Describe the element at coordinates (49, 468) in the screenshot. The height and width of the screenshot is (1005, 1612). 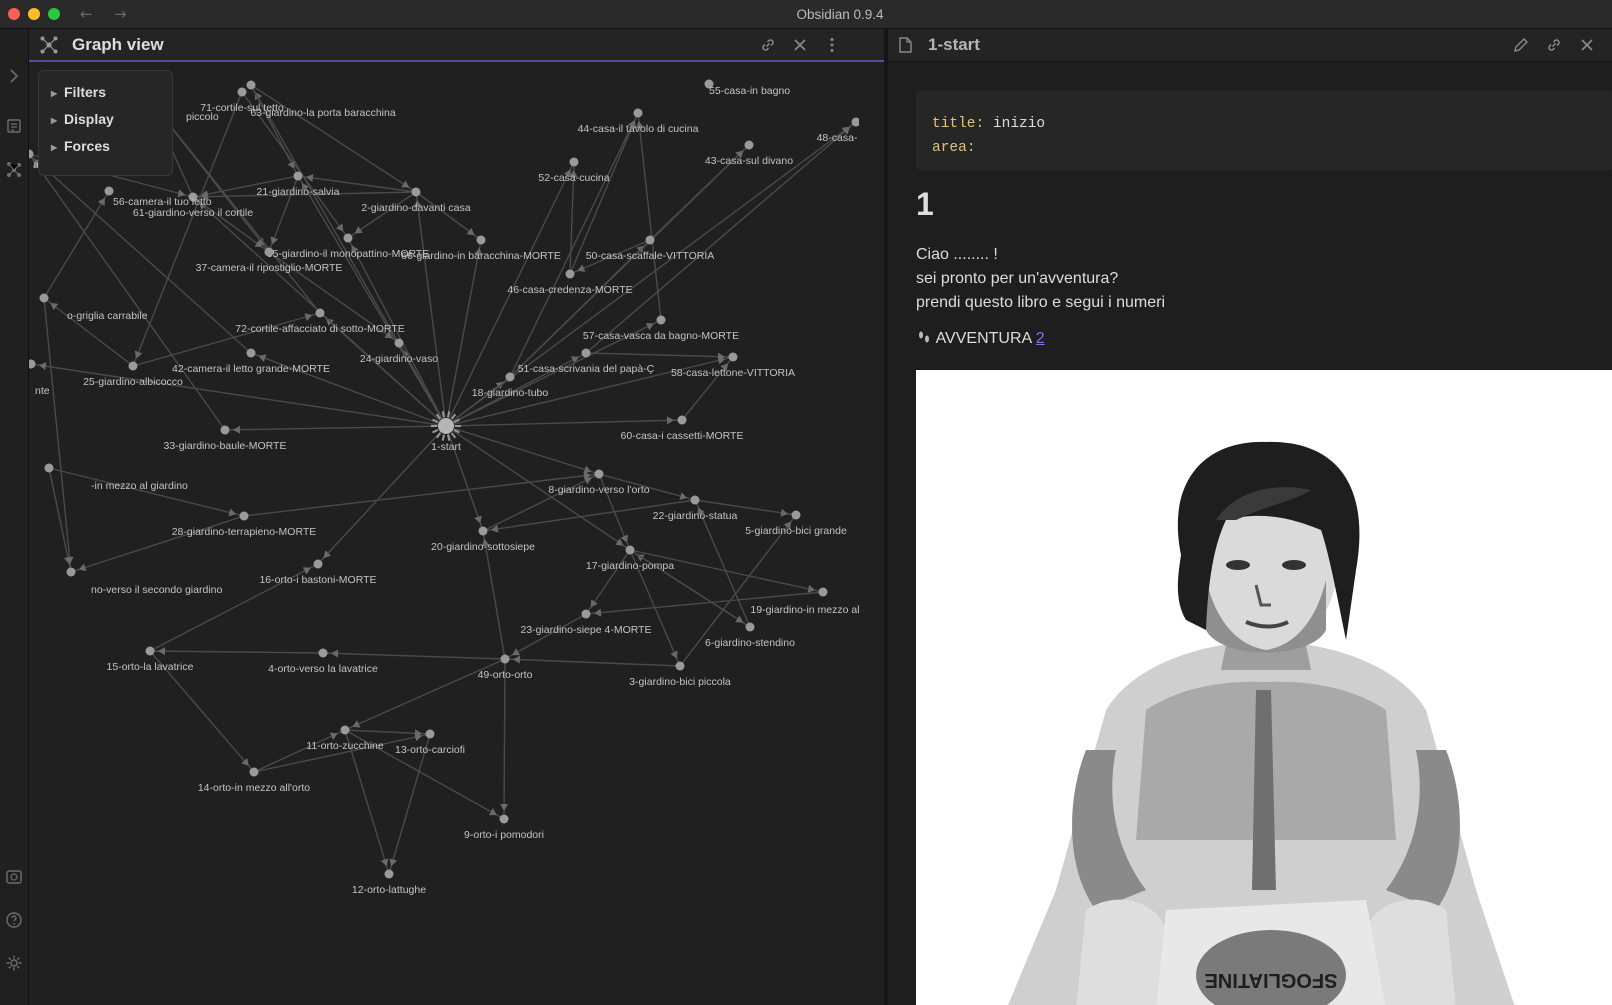
I see `graph-node-g2` at that location.